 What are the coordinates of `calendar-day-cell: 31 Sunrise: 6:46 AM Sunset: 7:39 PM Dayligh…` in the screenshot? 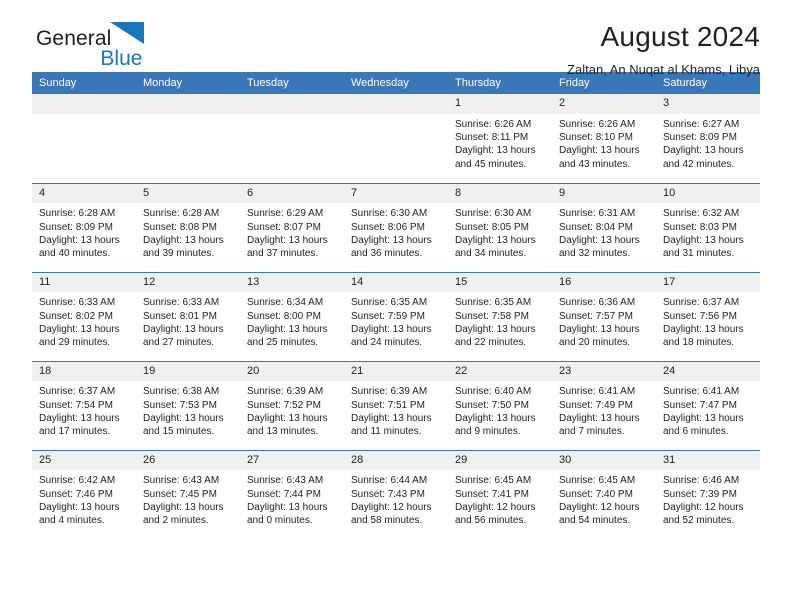 It's located at (708, 494).